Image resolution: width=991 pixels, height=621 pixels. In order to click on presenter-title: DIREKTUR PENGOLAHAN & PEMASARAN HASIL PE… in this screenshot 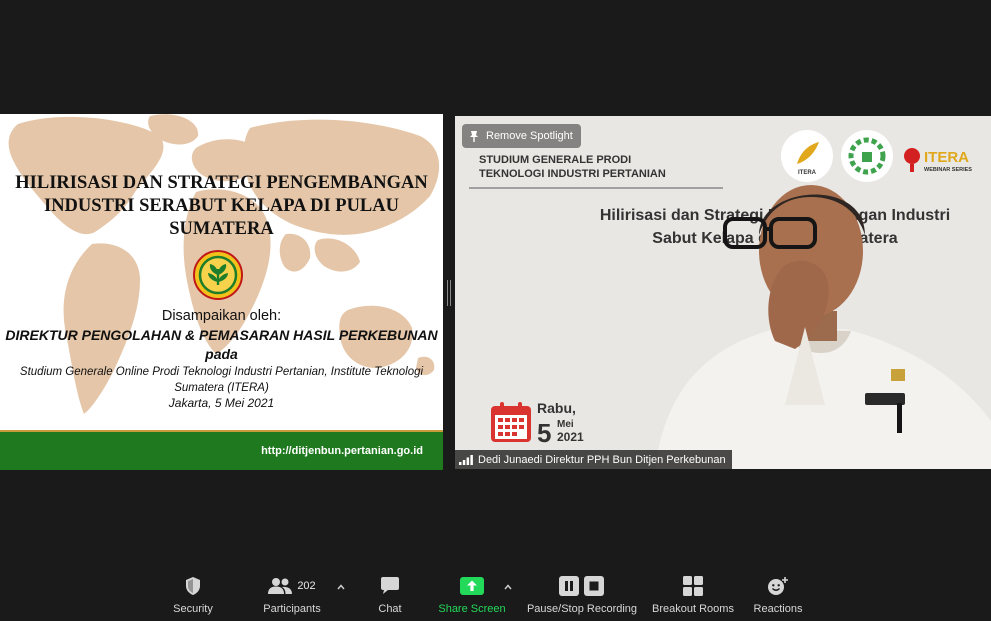, I will do `click(221, 335)`.